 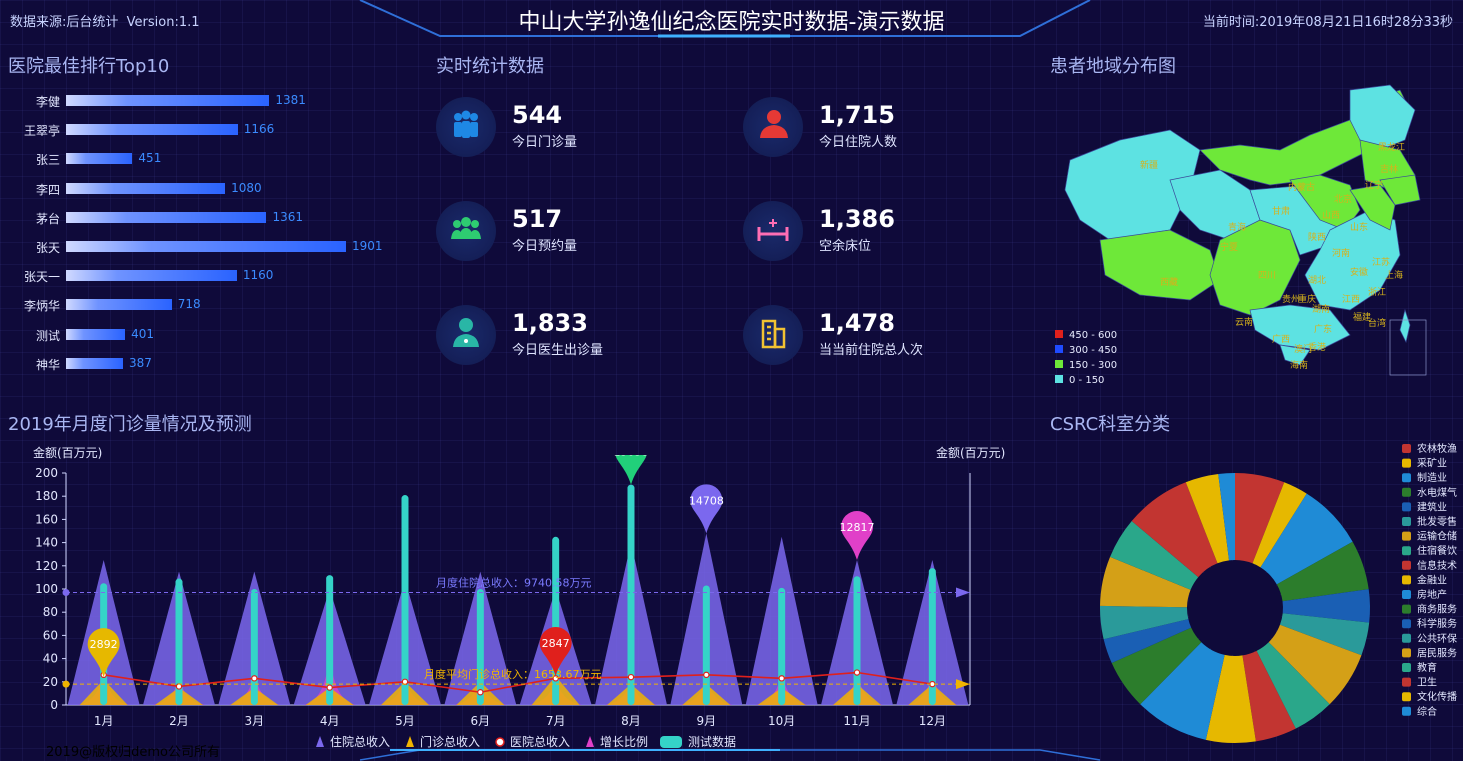 What do you see at coordinates (932, 721) in the screenshot?
I see `x-tick-label: 12月` at bounding box center [932, 721].